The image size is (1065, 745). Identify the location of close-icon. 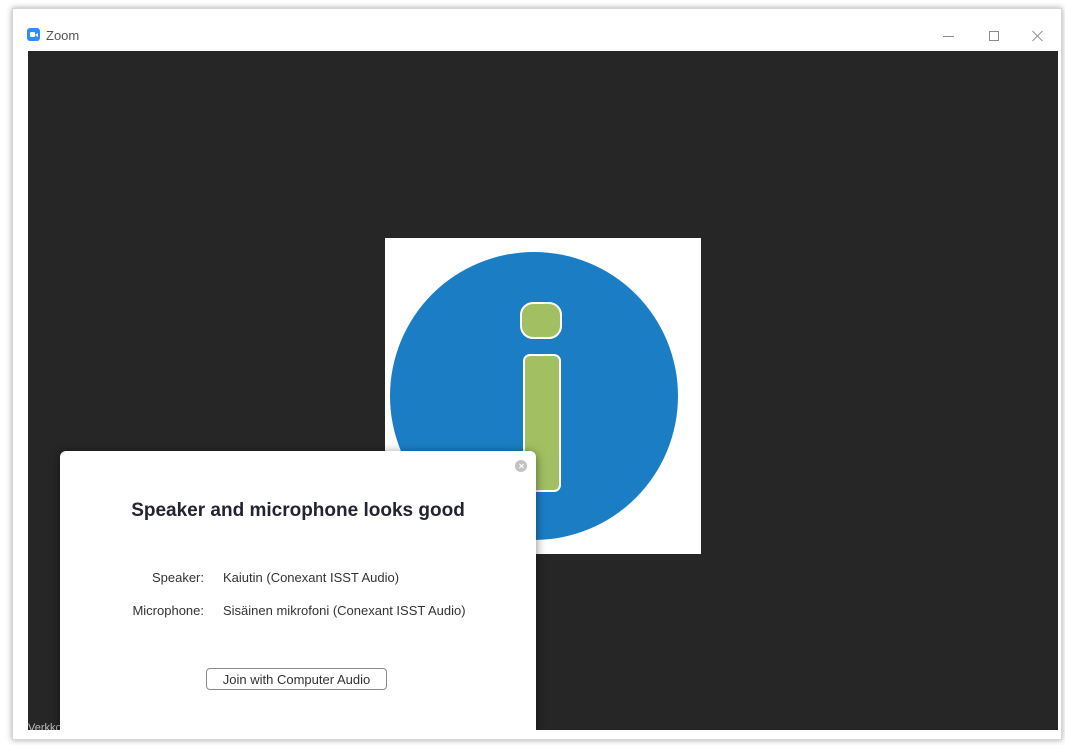
(1038, 36).